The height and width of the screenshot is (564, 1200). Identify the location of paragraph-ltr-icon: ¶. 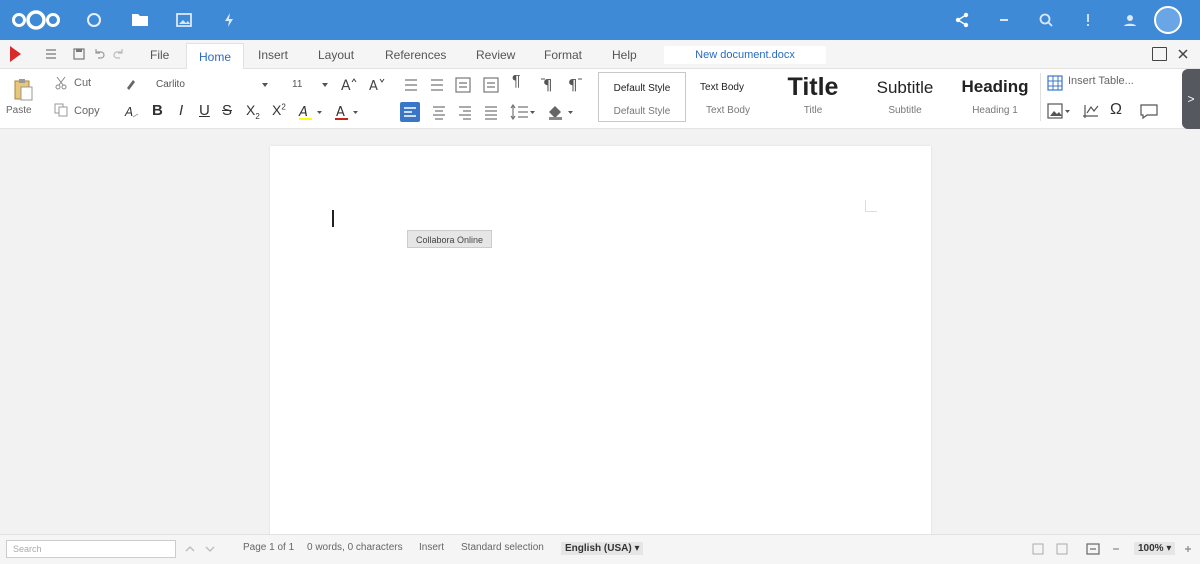
(549, 84).